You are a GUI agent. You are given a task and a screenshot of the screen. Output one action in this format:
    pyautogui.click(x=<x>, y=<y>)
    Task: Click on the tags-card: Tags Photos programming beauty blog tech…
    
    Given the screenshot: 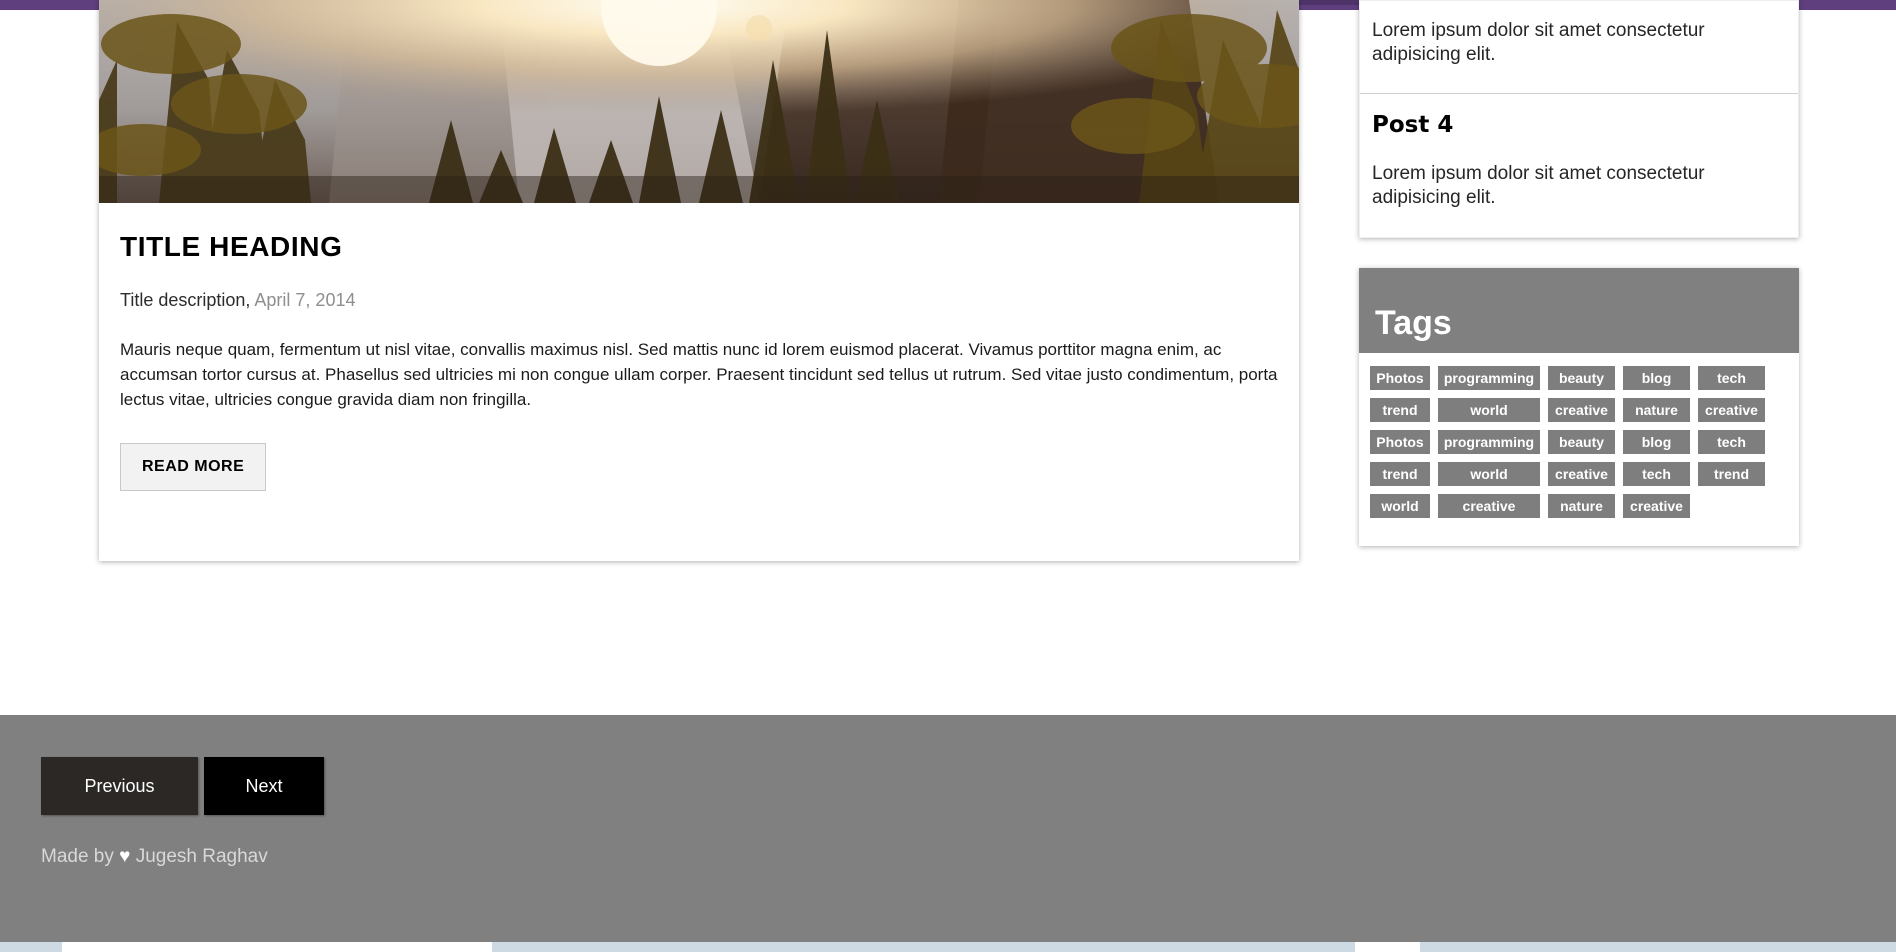 What is the action you would take?
    pyautogui.click(x=1579, y=406)
    